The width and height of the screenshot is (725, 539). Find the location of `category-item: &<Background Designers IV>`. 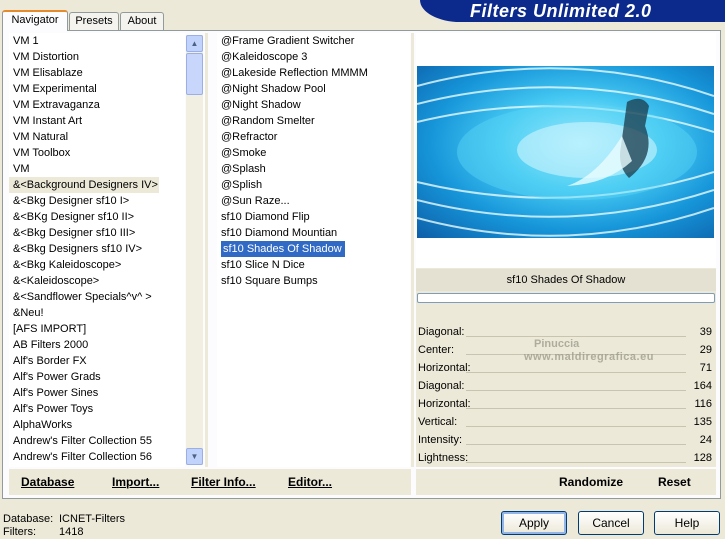

category-item: &<Background Designers IV> is located at coordinates (84, 185).